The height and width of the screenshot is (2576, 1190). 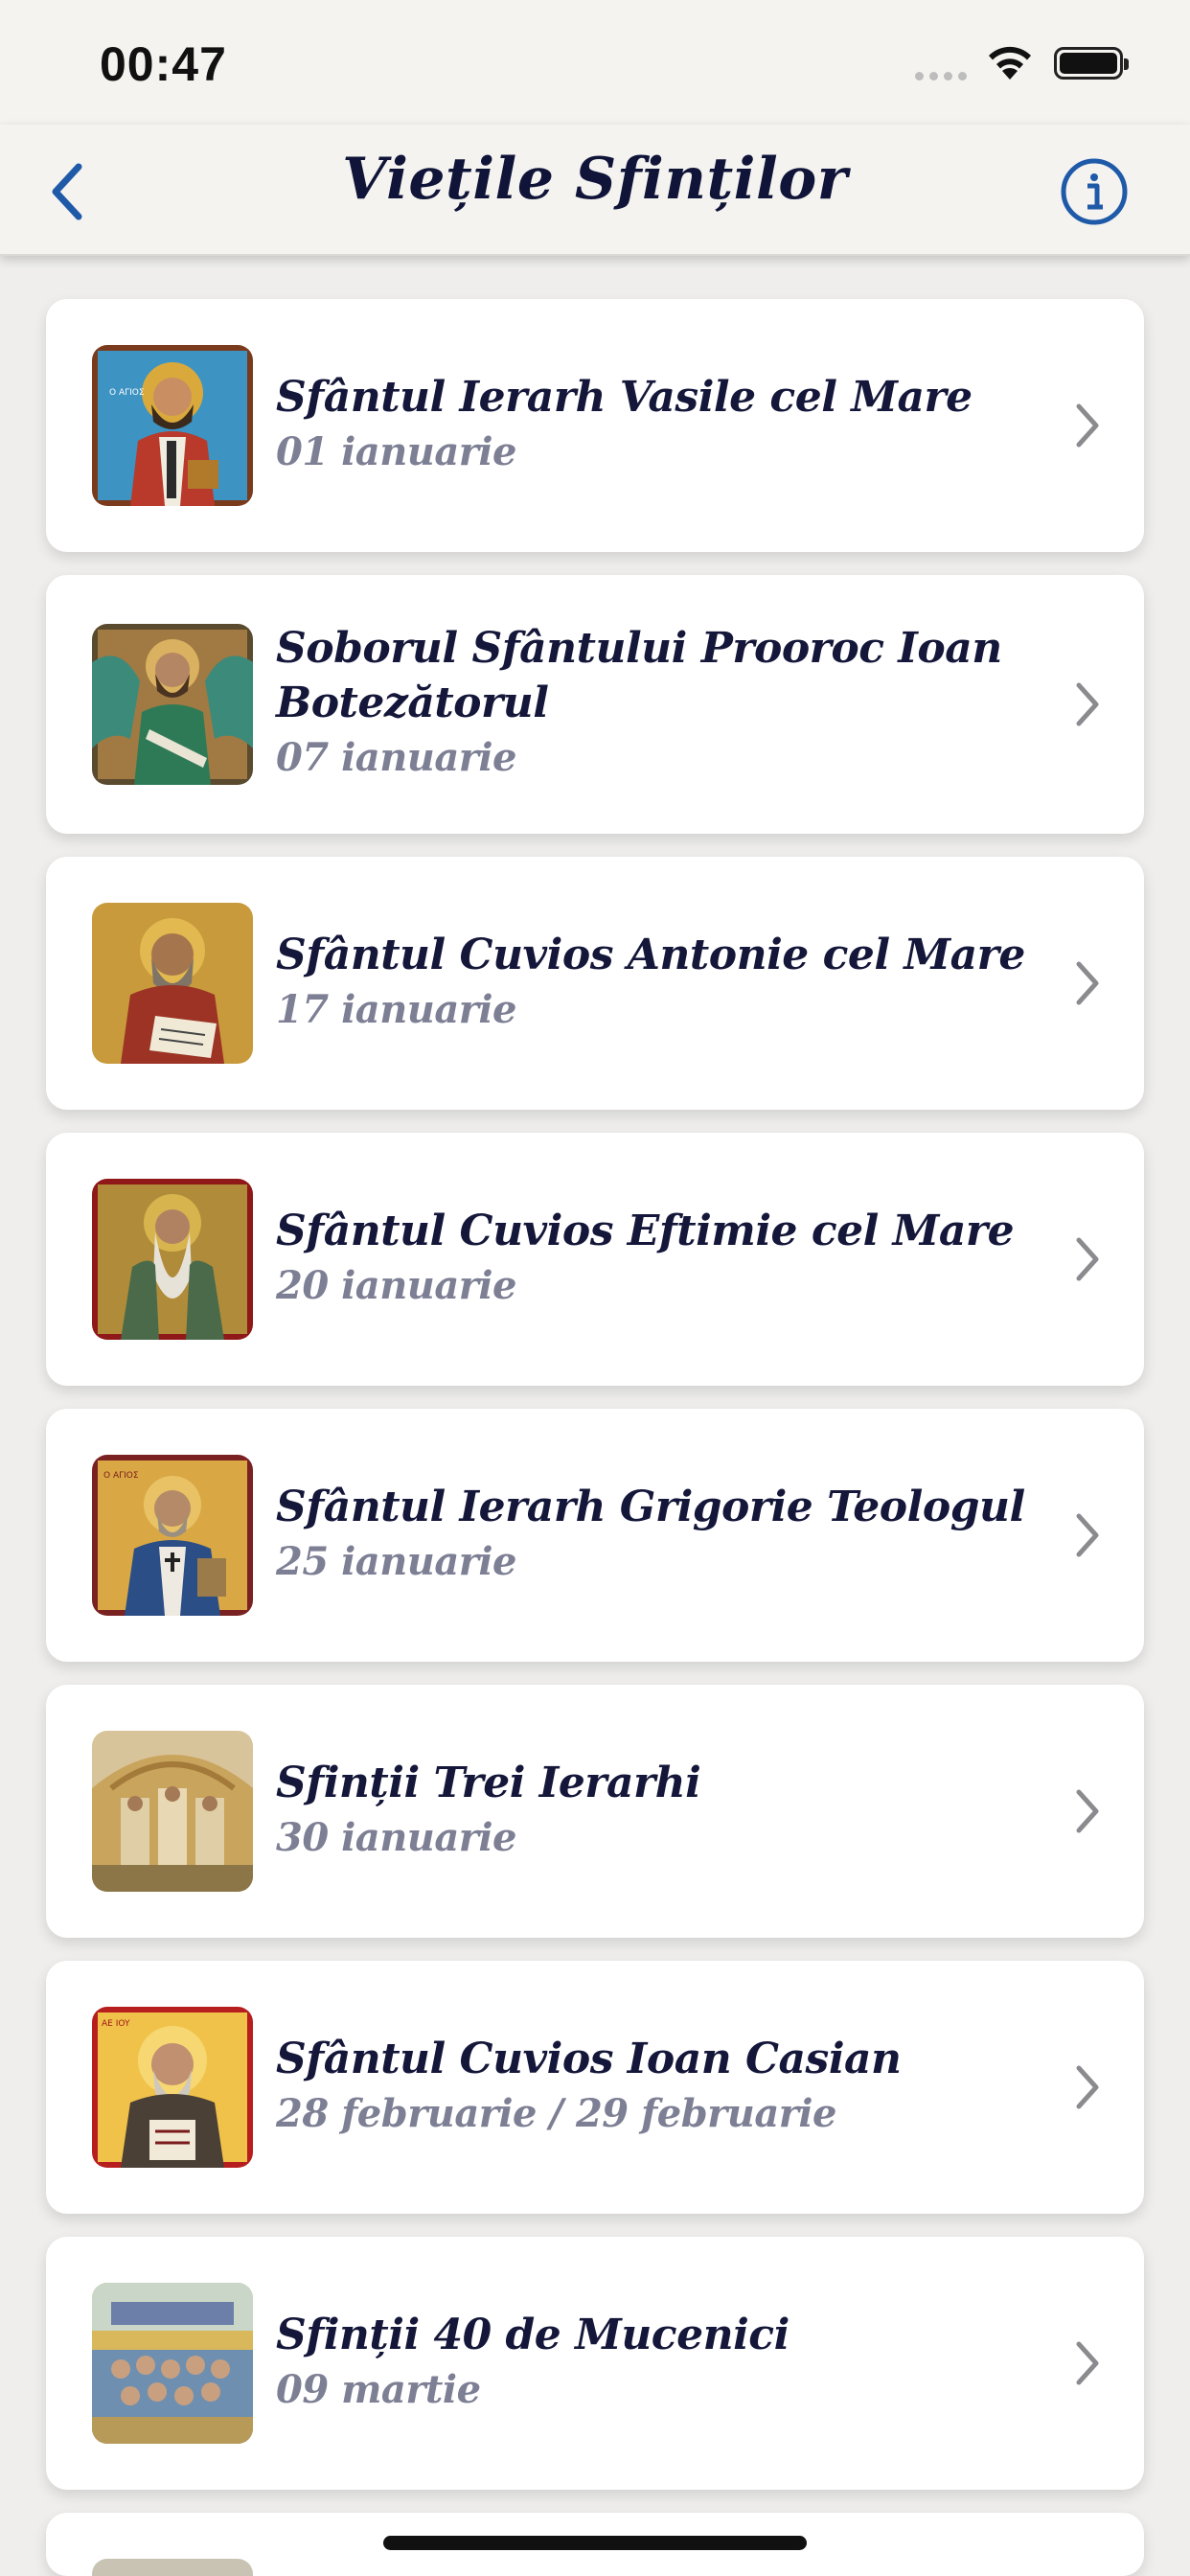 I want to click on status-time: 00:47, so click(x=163, y=64).